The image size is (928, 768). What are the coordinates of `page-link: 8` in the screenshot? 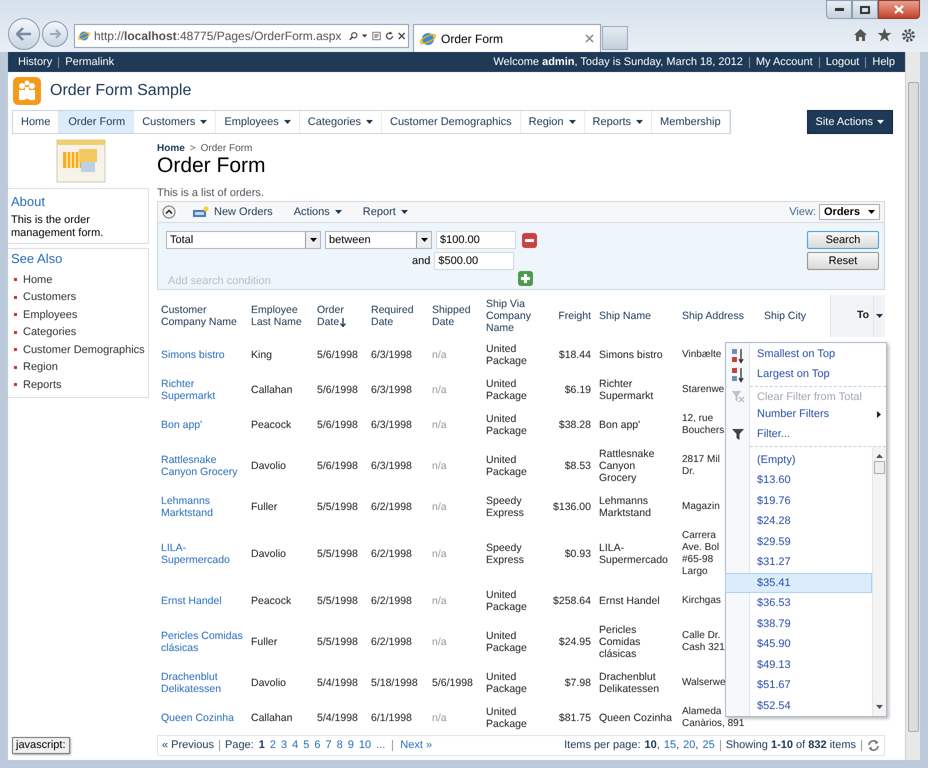 It's located at (339, 745).